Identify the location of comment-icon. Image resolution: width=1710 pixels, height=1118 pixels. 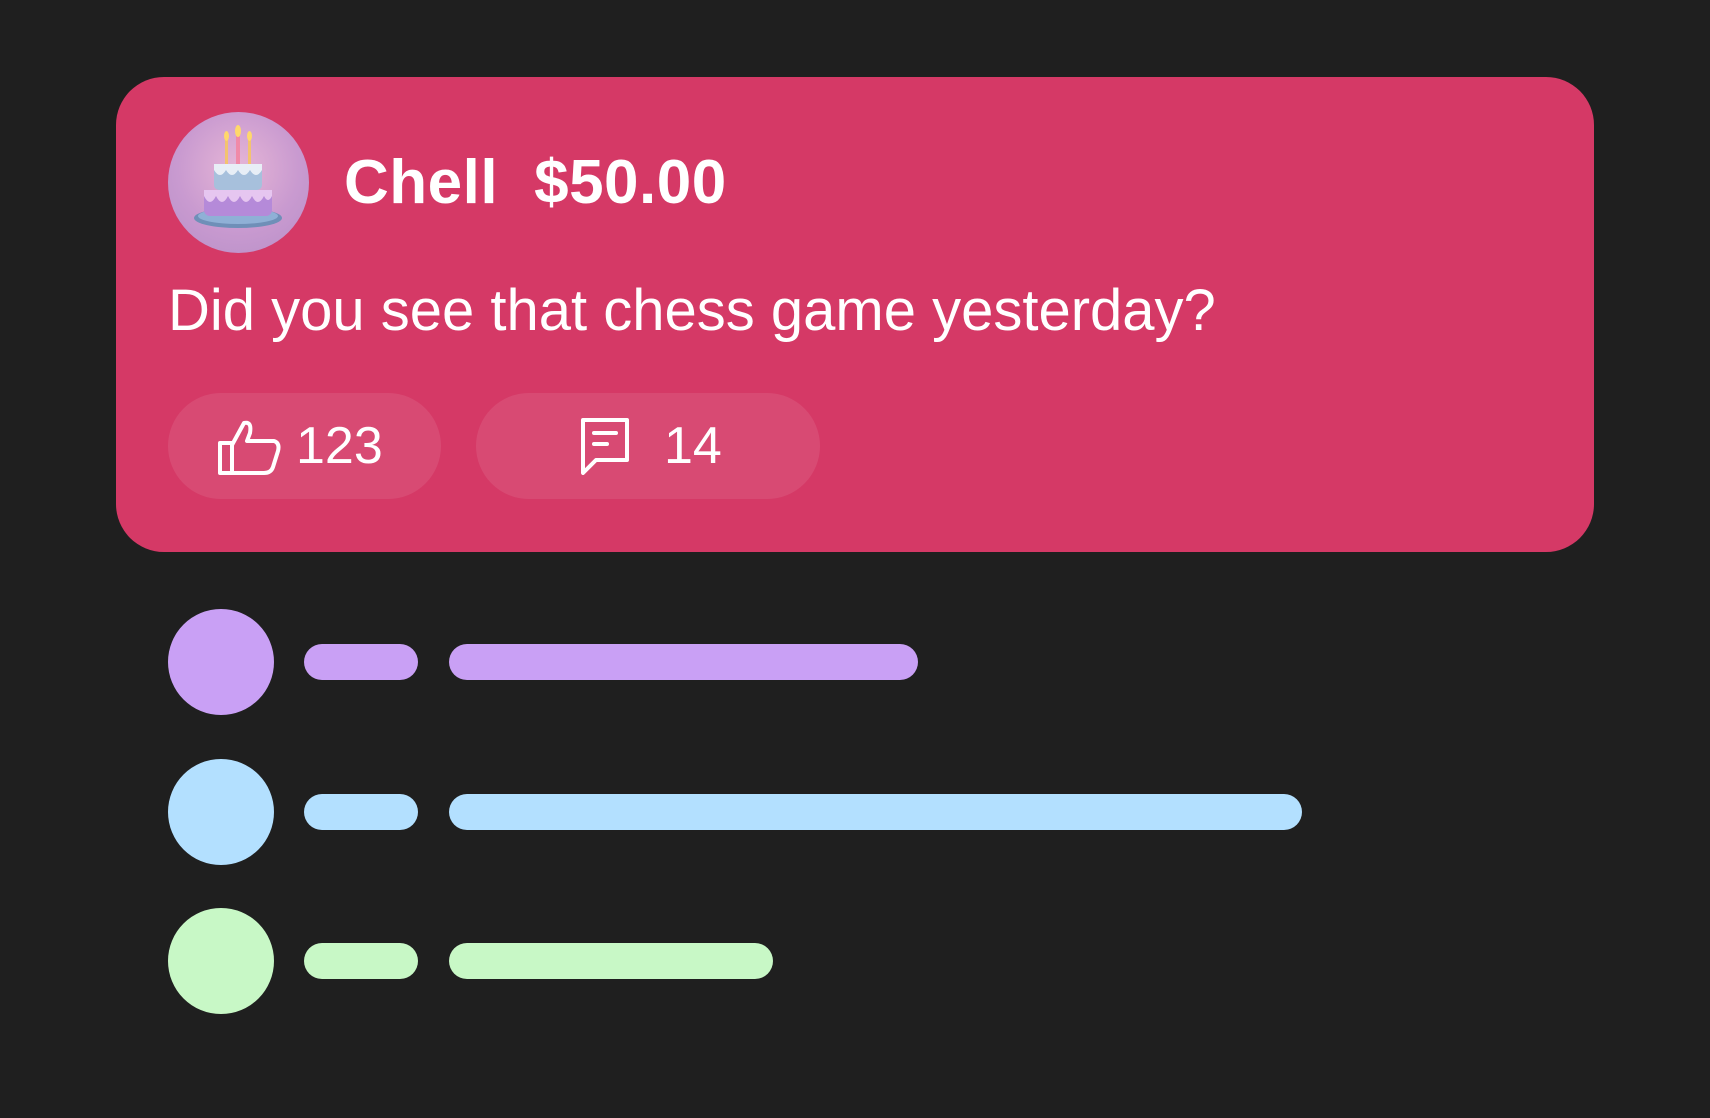
(605, 446).